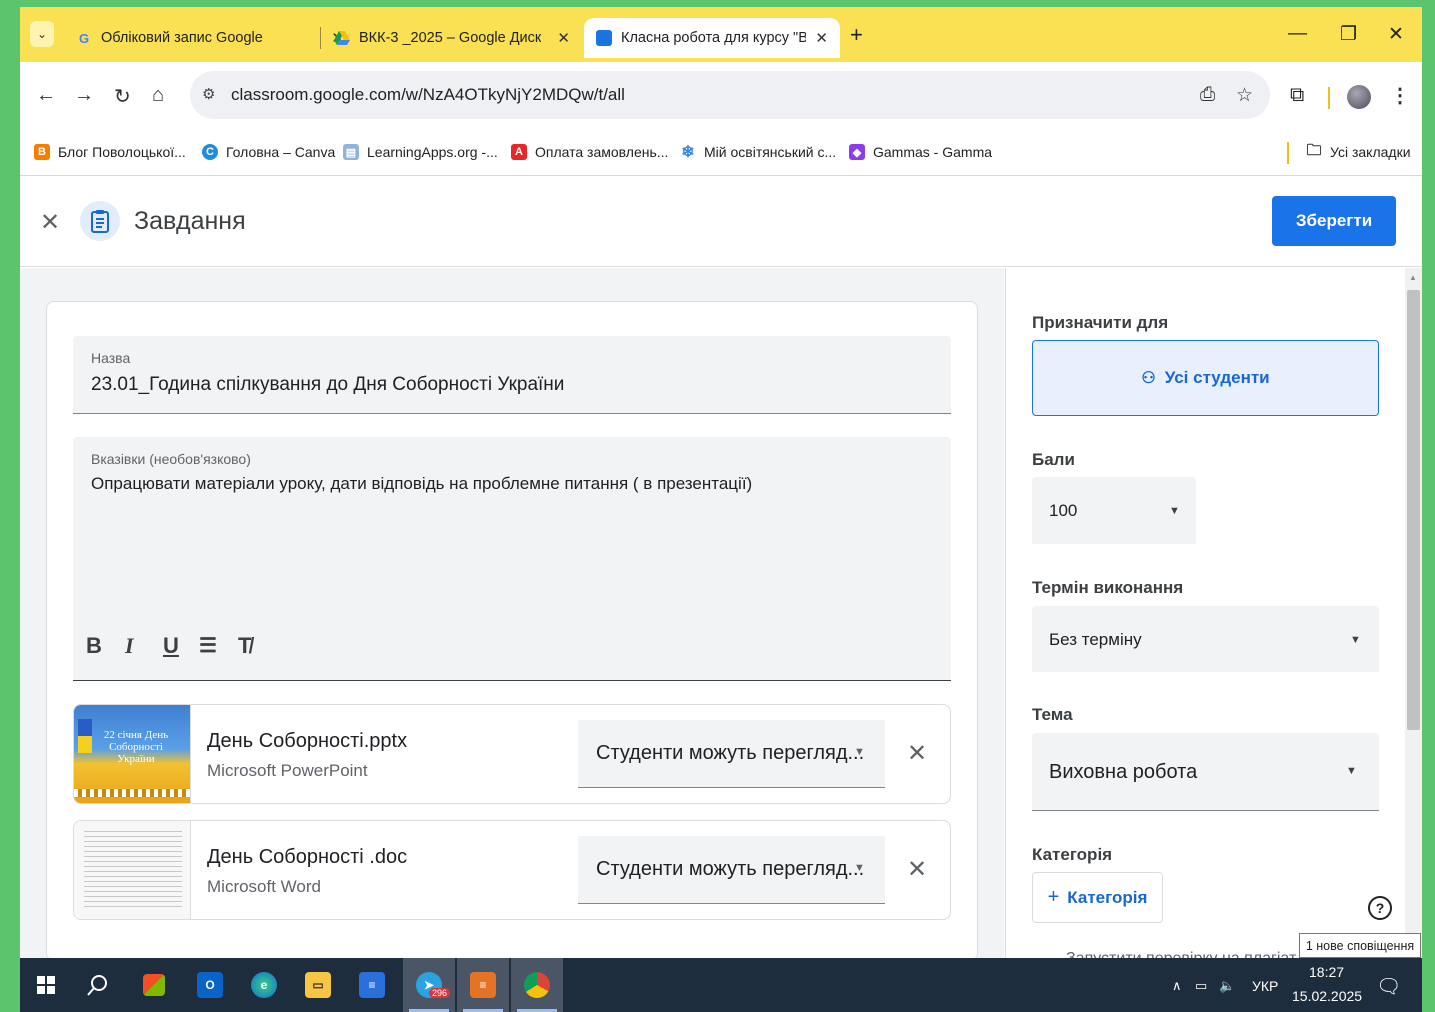 The width and height of the screenshot is (1435, 1012). Describe the element at coordinates (46, 95) in the screenshot. I see `back-icon: ←` at that location.